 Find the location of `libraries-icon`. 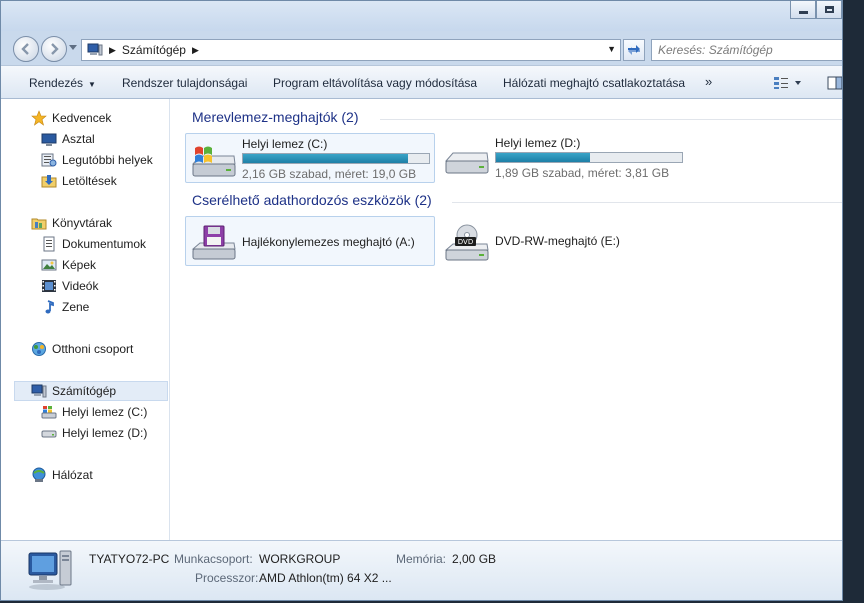

libraries-icon is located at coordinates (39, 224).